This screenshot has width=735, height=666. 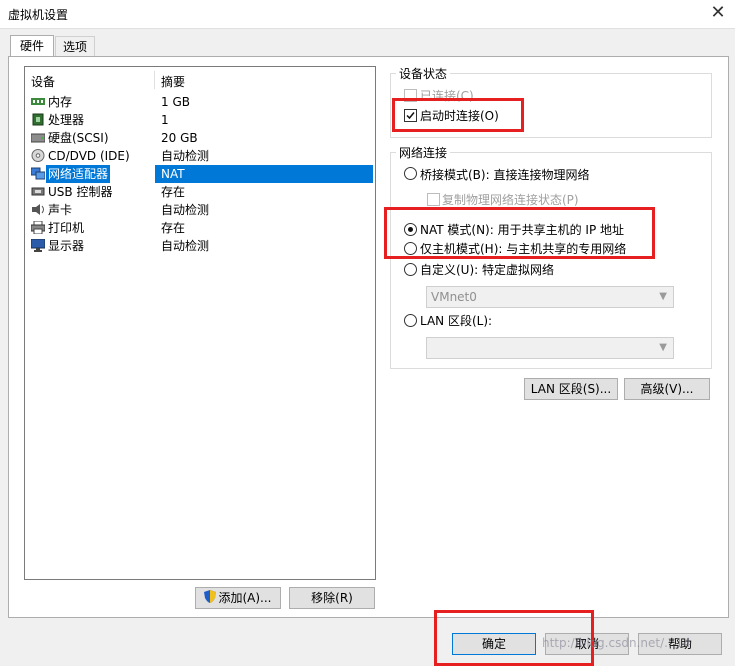 I want to click on device-row-cd-dvd: CD/DVD (IDE) 自动检测, so click(x=199, y=156).